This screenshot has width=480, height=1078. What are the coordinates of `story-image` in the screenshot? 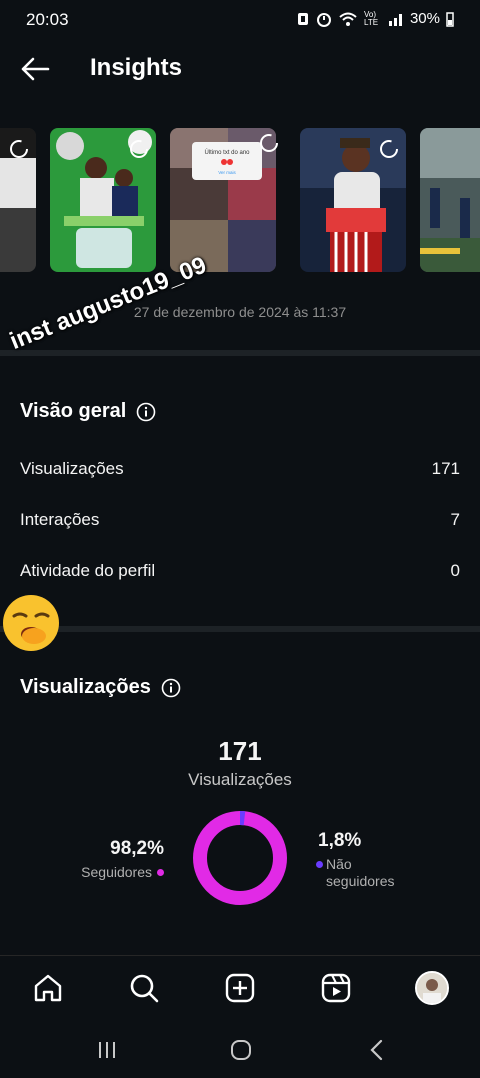 It's located at (450, 200).